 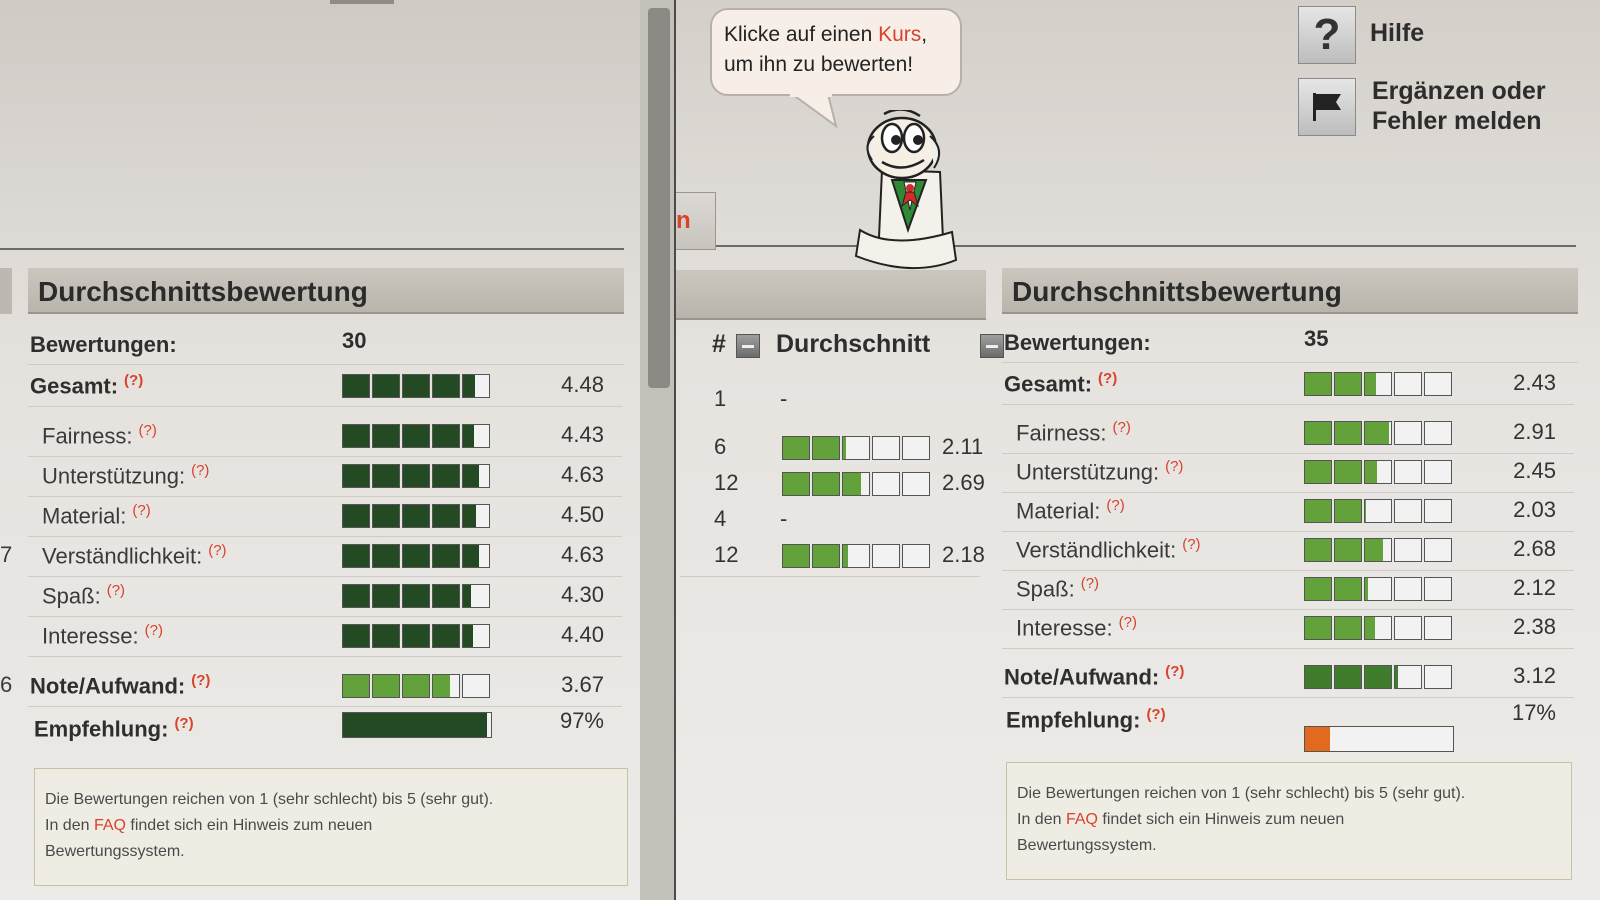 I want to click on ratings-count: 30, so click(x=354, y=340).